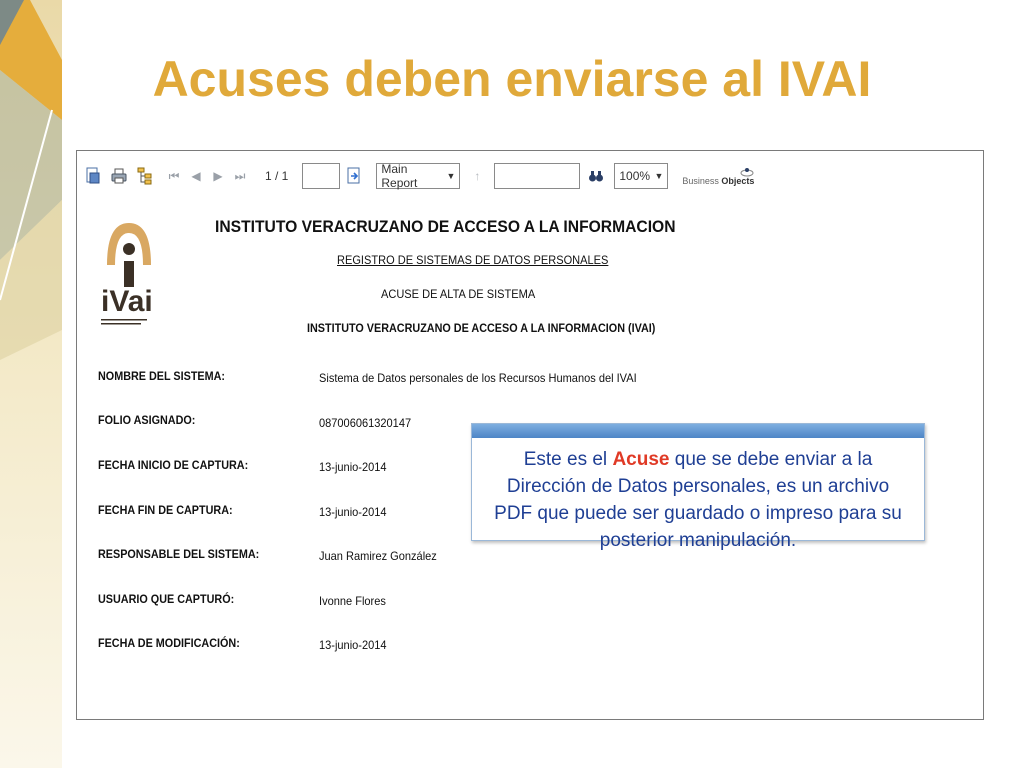 This screenshot has height=768, width=1024. I want to click on search-input, so click(537, 176).